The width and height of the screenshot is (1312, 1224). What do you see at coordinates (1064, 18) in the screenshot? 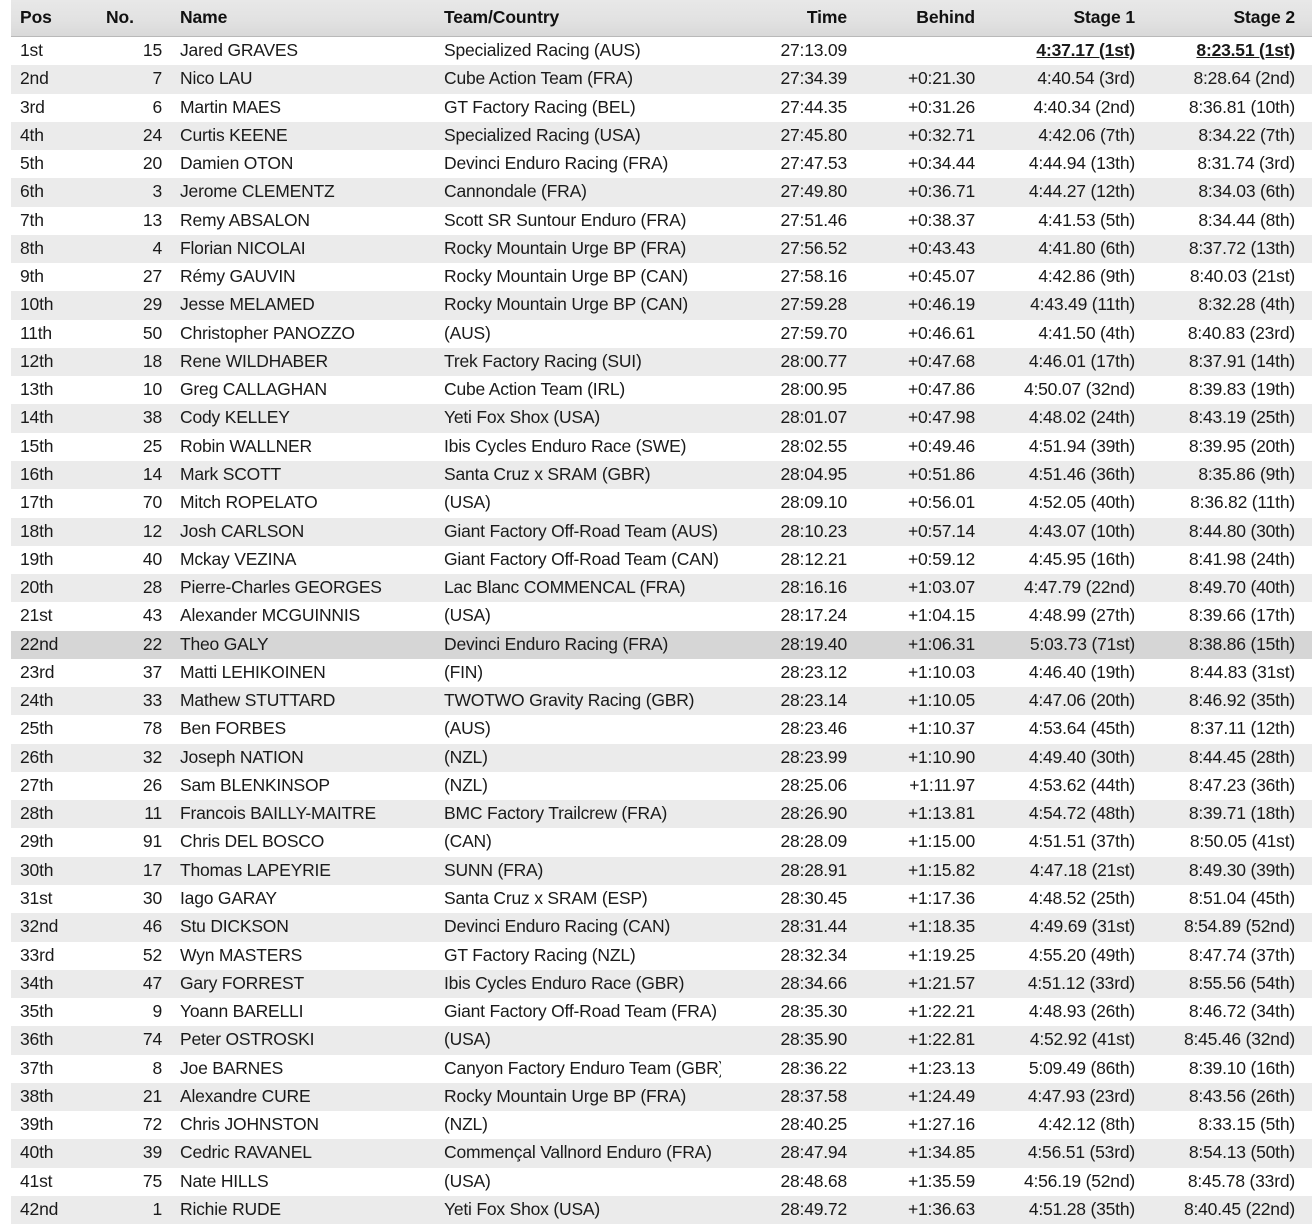
I see `column-header-stage-1: Stage 1` at bounding box center [1064, 18].